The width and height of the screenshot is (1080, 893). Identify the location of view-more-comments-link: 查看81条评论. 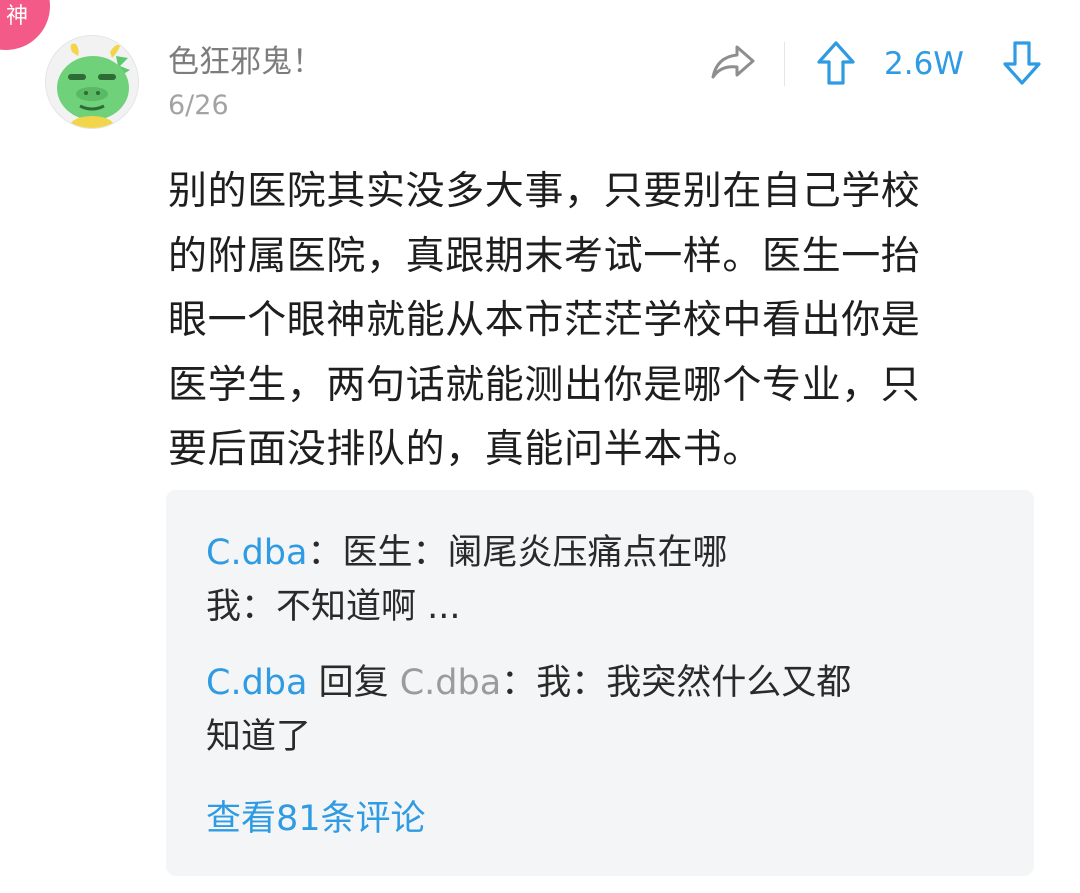
(316, 819).